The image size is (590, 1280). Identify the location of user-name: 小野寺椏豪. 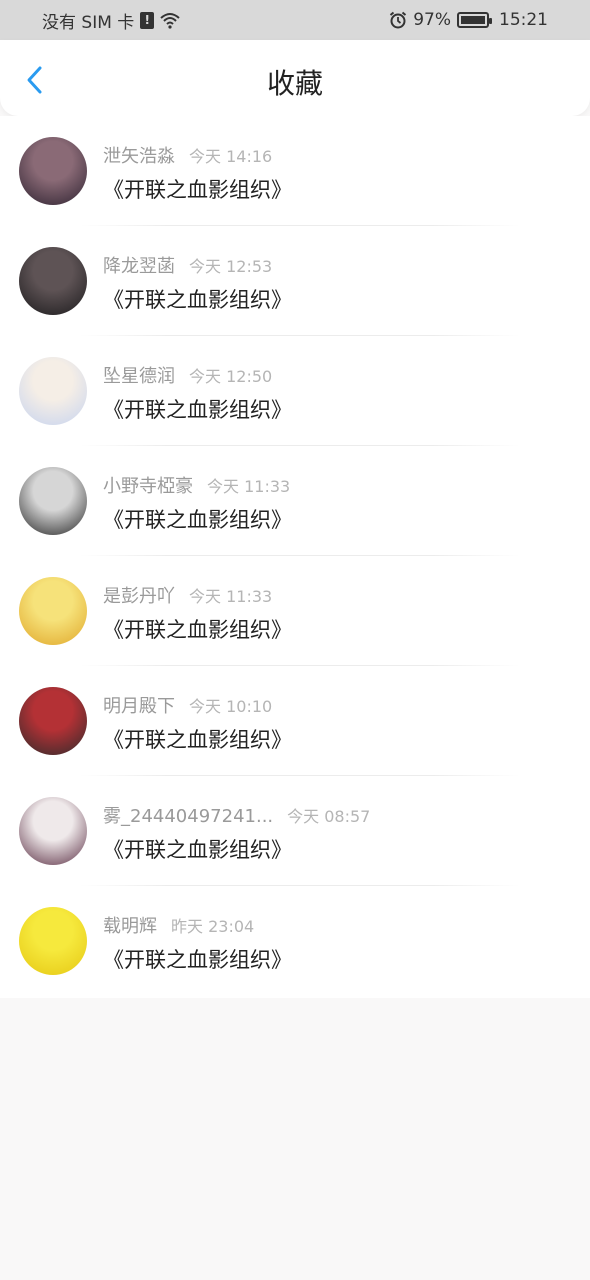
(148, 486).